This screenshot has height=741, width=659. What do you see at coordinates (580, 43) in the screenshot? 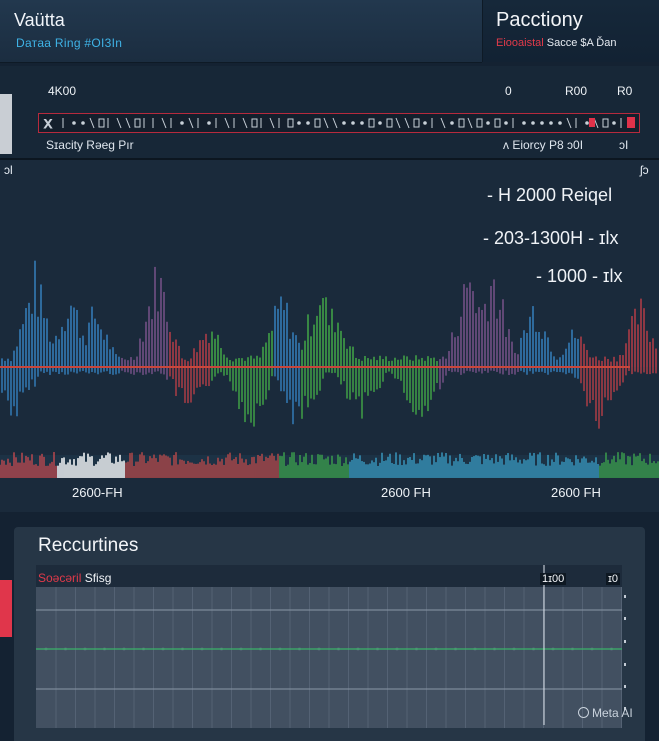
I see `panel-subtitle-rest: Sacce $A Ďan` at bounding box center [580, 43].